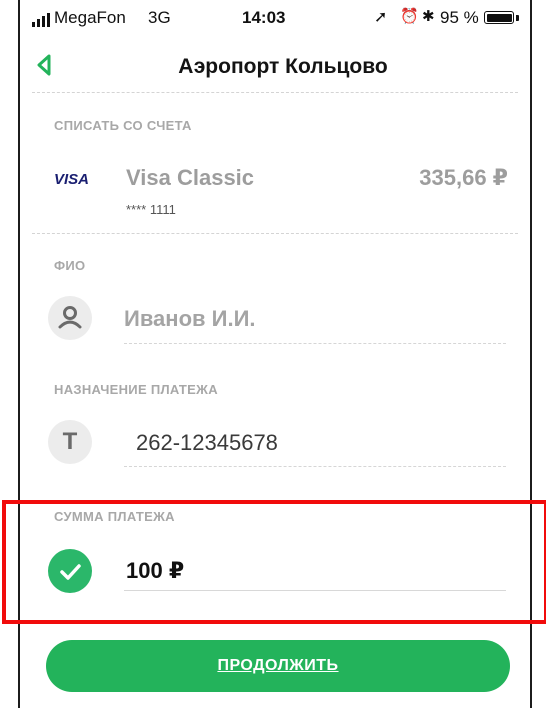  I want to click on carrier-name: MegaFon, so click(90, 17).